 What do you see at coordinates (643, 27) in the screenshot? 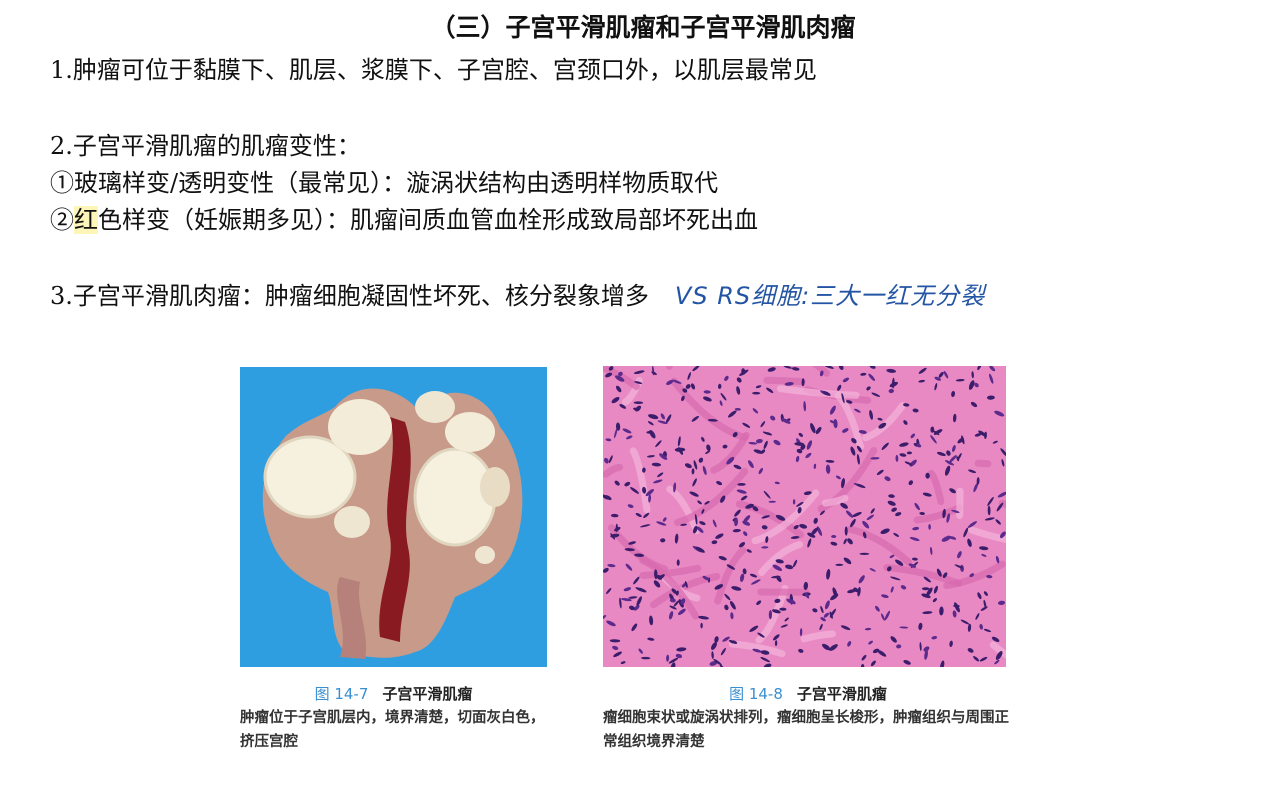
I see `section-title: （三）子宫平滑肌瘤和子宫平滑肌肉瘤` at bounding box center [643, 27].